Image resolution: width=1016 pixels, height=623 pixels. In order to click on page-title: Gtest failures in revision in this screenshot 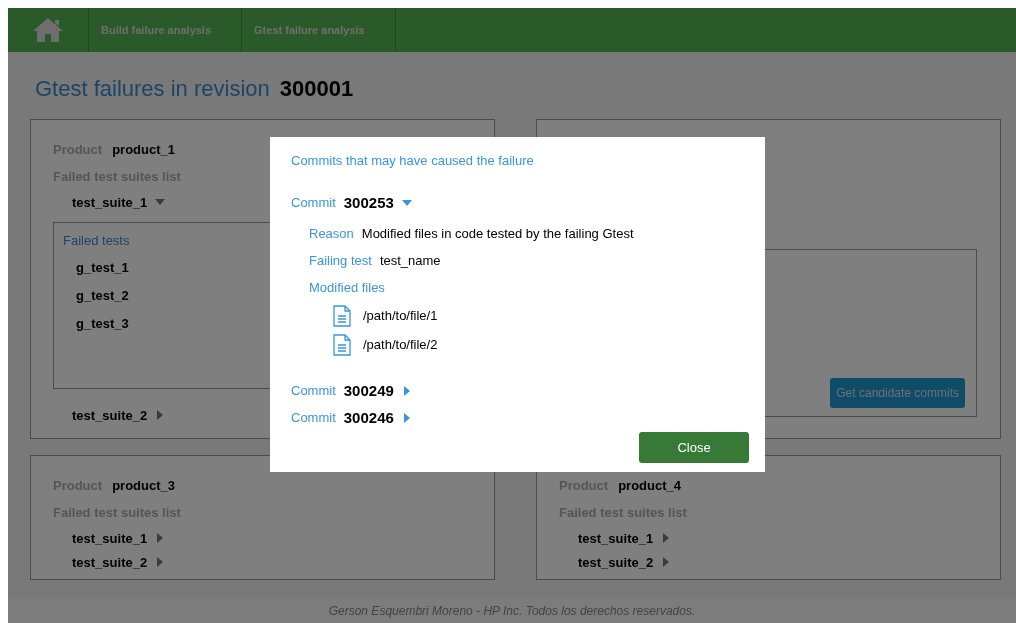, I will do `click(152, 89)`.